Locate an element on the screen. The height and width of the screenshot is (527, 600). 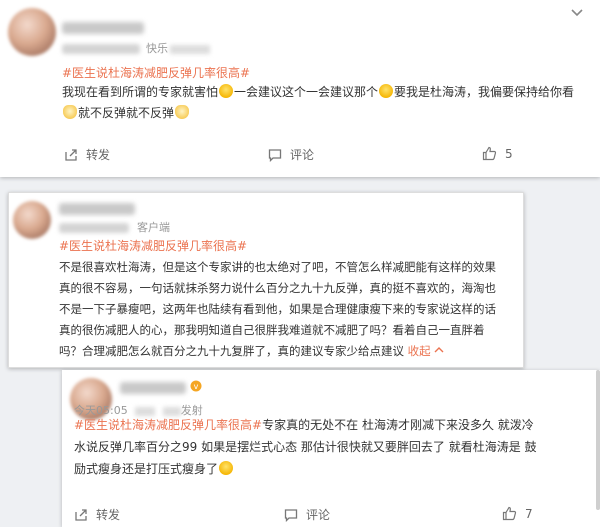
svg-text: v is located at coordinates (196, 386).